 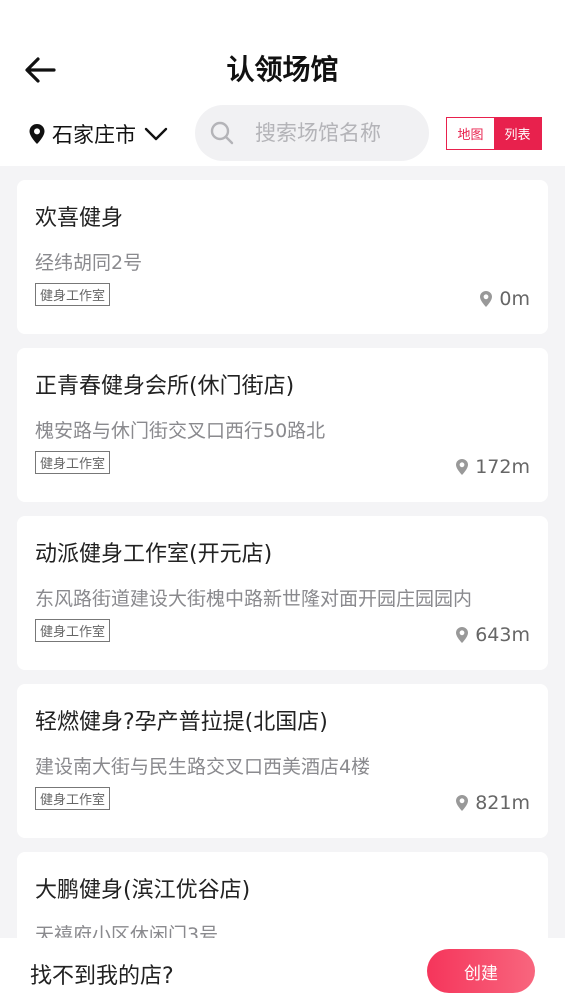 I want to click on chevron-down-icon, so click(x=156, y=134).